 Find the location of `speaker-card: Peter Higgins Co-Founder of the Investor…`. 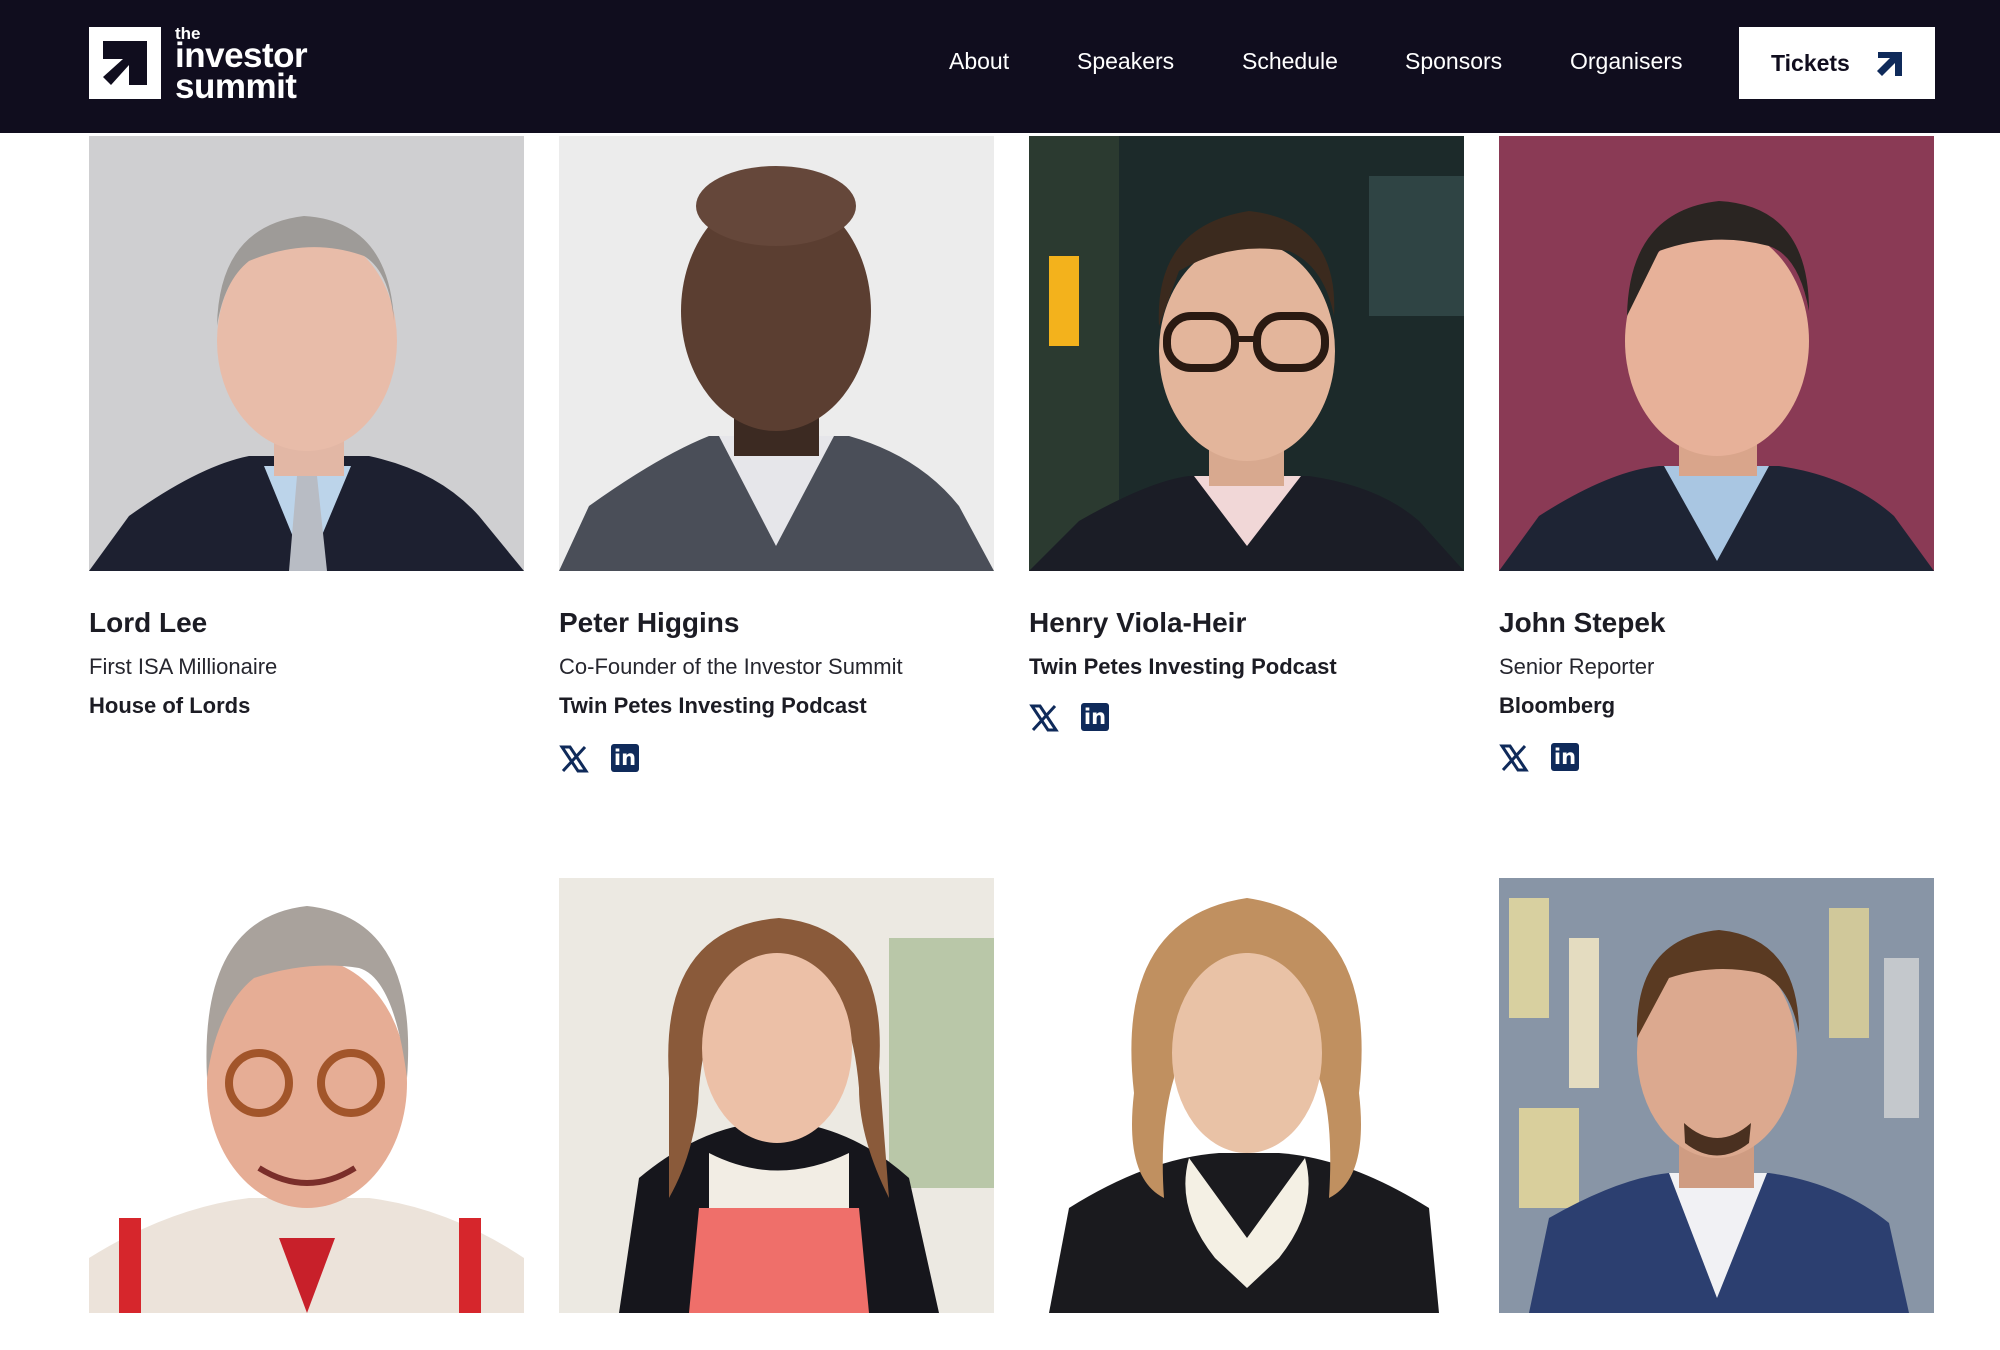

speaker-card: Peter Higgins Co-Founder of the Investor… is located at coordinates (776, 456).